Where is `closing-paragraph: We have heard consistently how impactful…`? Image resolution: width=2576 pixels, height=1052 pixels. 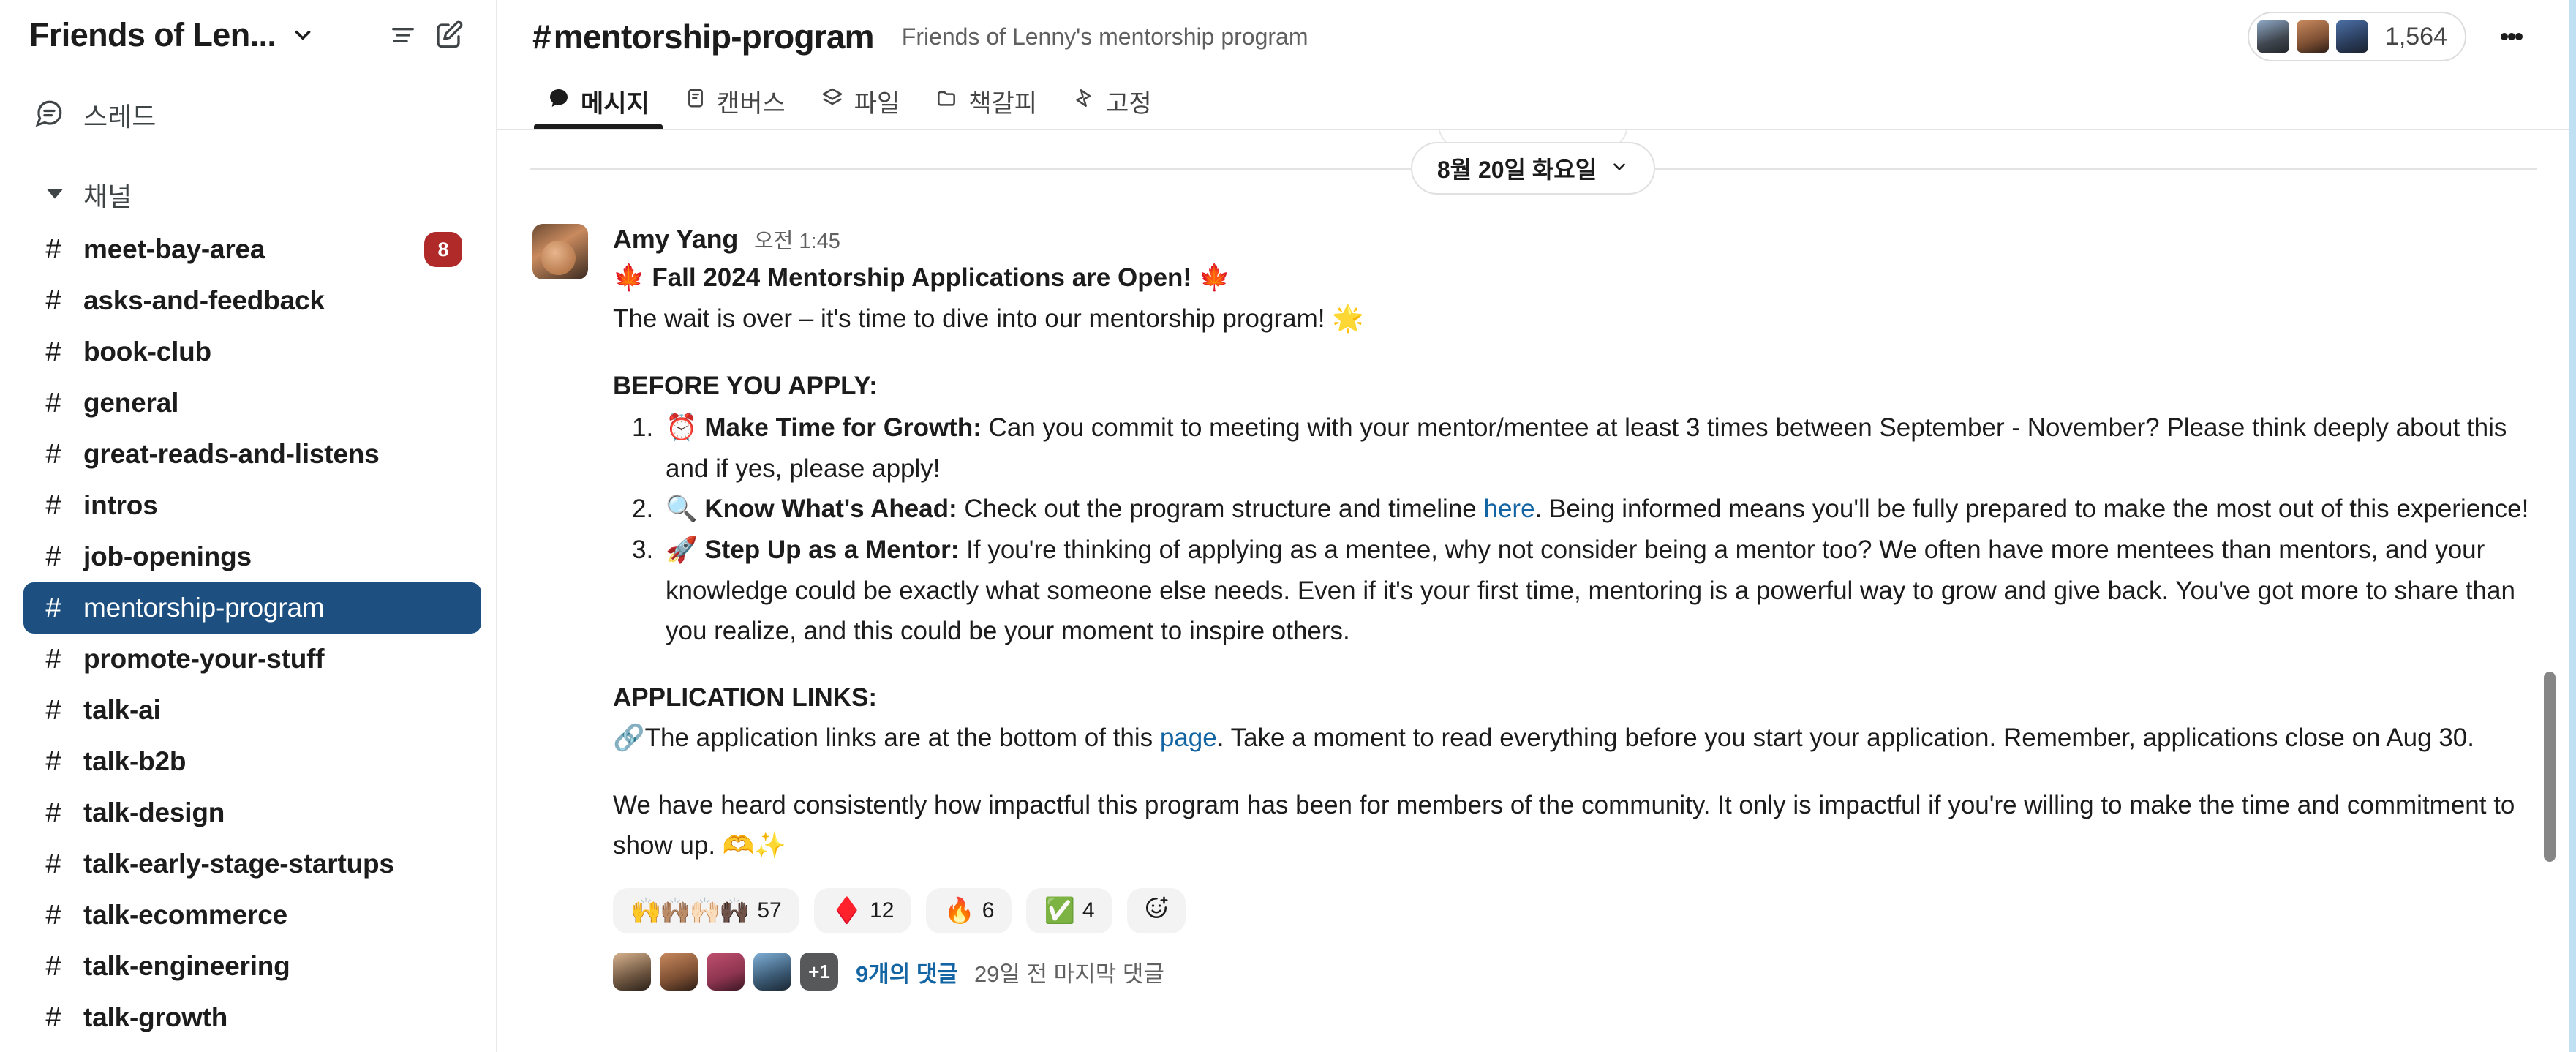
closing-paragraph: We have heard consistently how impactful… is located at coordinates (1575, 826).